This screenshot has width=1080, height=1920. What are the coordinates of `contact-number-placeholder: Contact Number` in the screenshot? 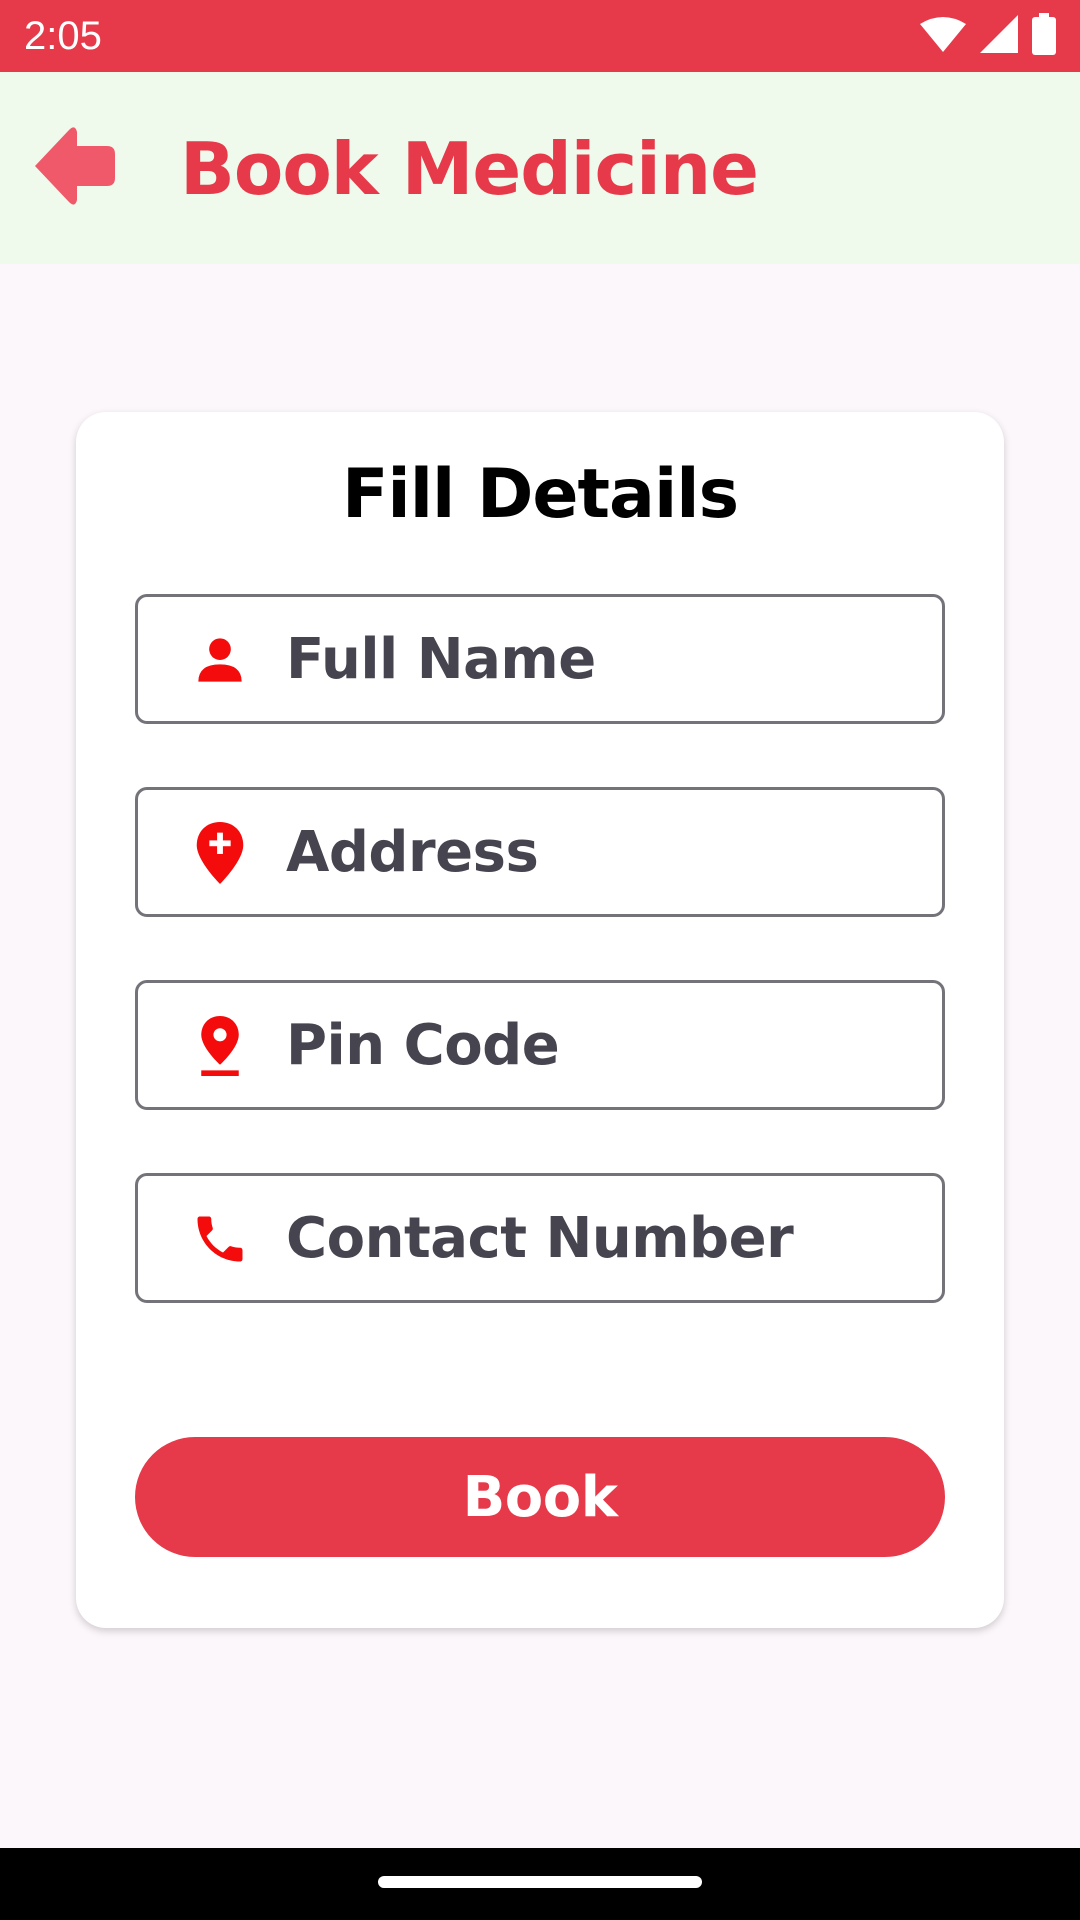 It's located at (540, 1238).